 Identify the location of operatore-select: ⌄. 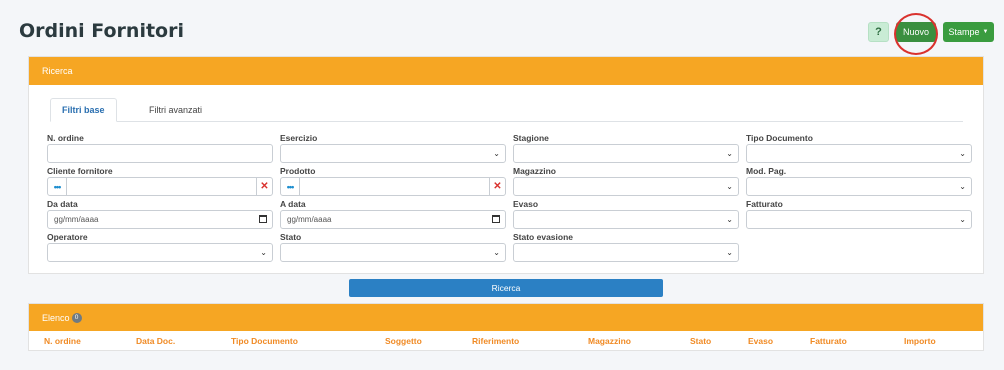
(160, 252).